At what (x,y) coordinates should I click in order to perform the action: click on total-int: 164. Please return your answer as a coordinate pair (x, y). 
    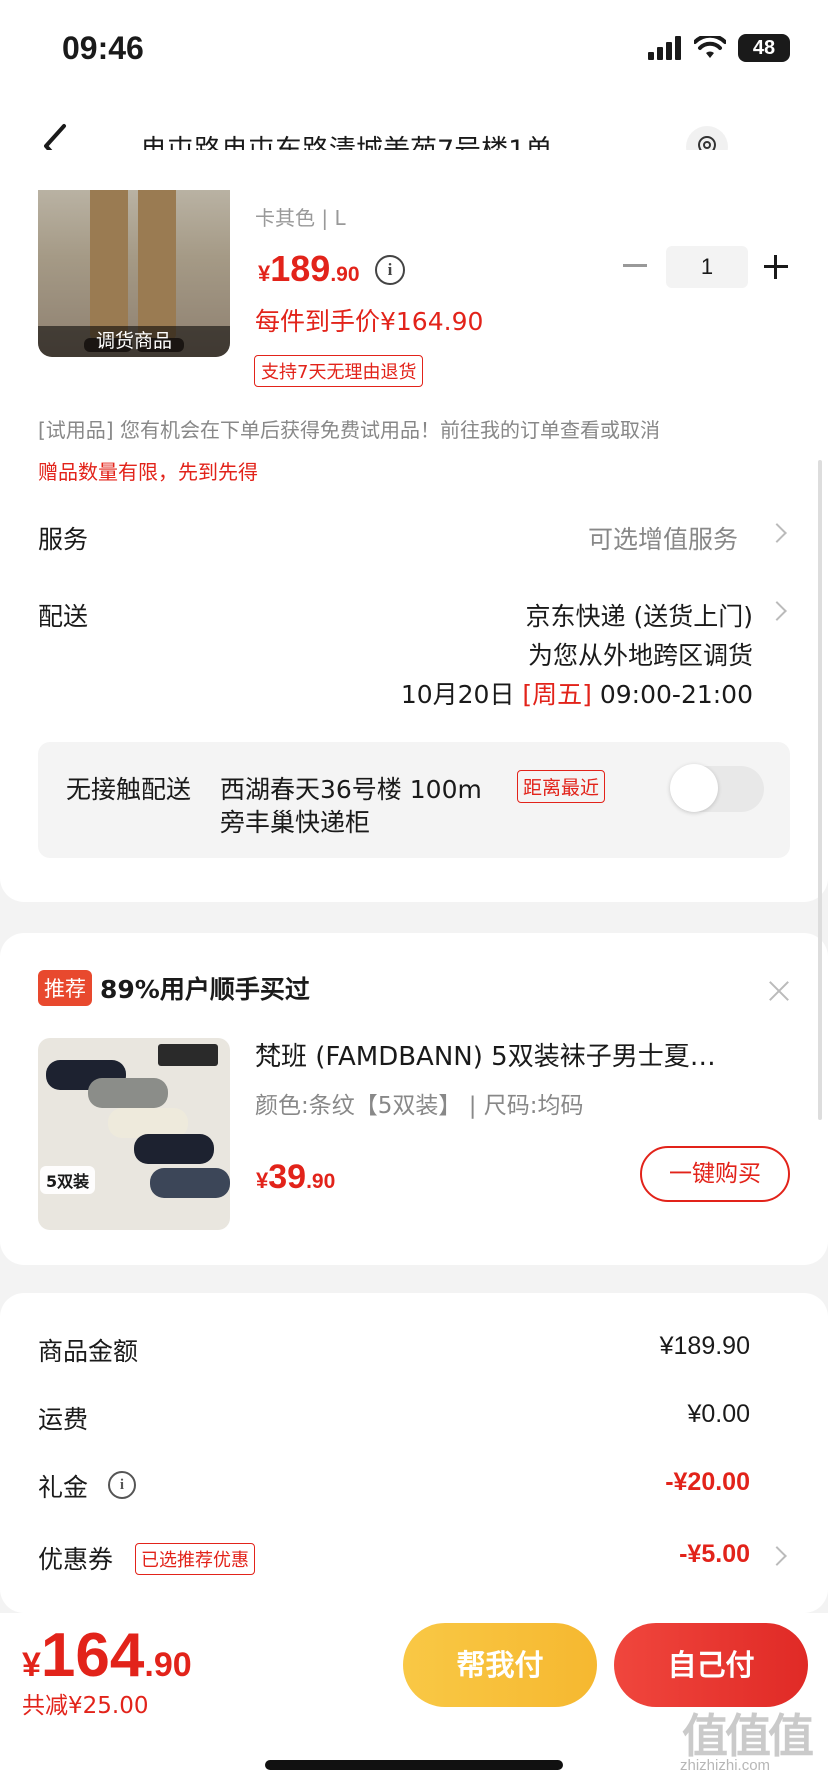
    Looking at the image, I should click on (92, 1655).